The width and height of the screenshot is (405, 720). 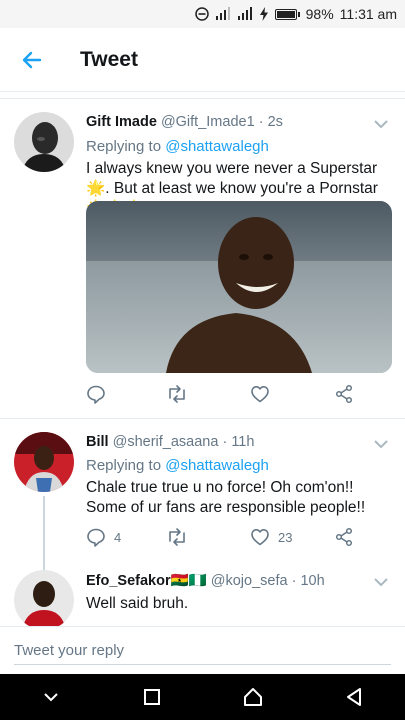 I want to click on nav-collapse-button, so click(x=51, y=697).